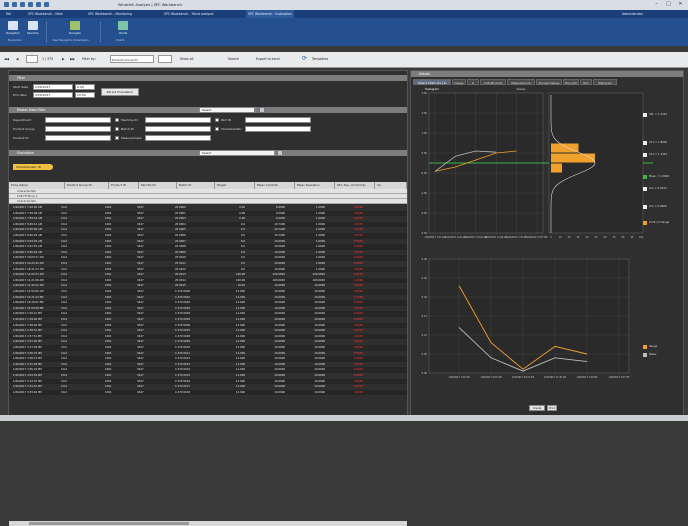 This screenshot has height=526, width=688. I want to click on batch-id-input, so click(178, 129).